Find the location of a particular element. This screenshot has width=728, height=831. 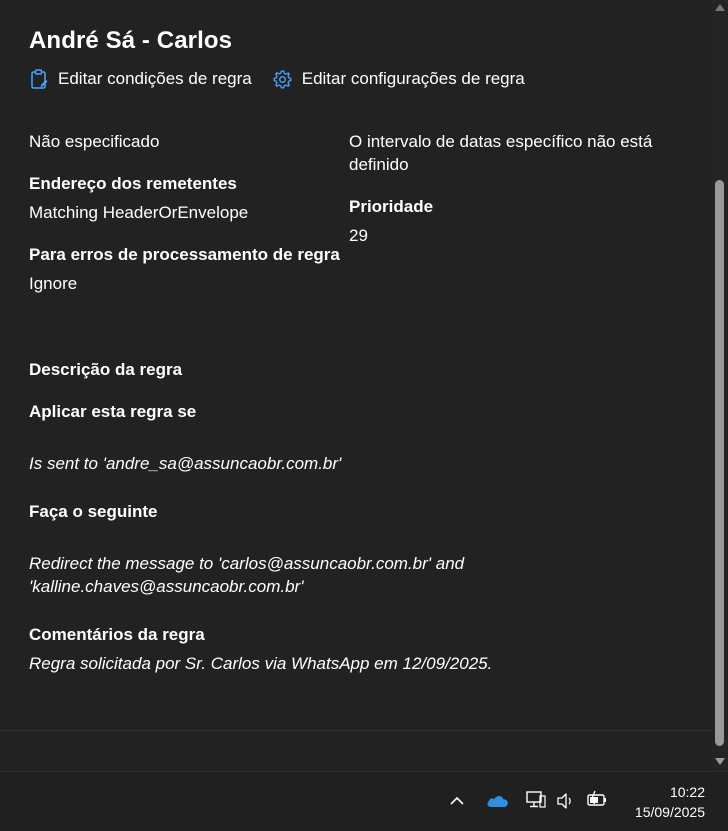

edit-settings-button: Editar configurações de regra is located at coordinates (398, 79).